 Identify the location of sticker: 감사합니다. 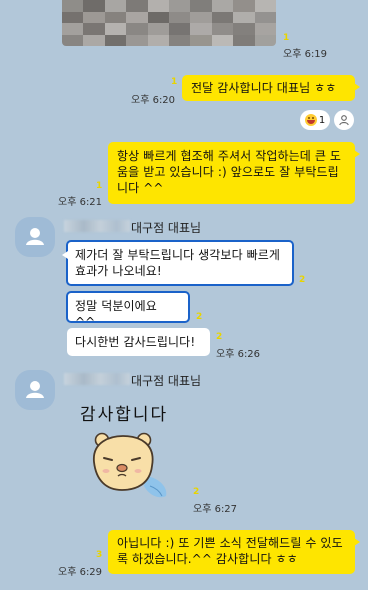
(127, 445).